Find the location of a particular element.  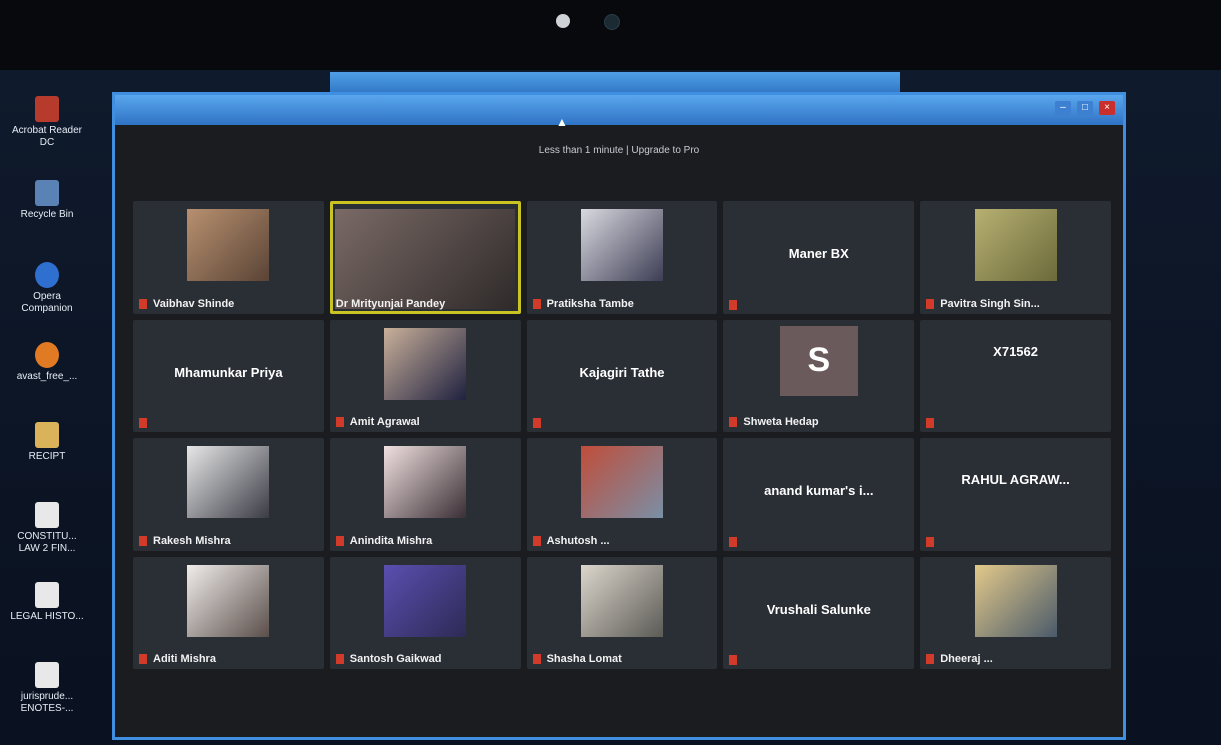

participant-tile: Vaibhav Shinde is located at coordinates (228, 257).